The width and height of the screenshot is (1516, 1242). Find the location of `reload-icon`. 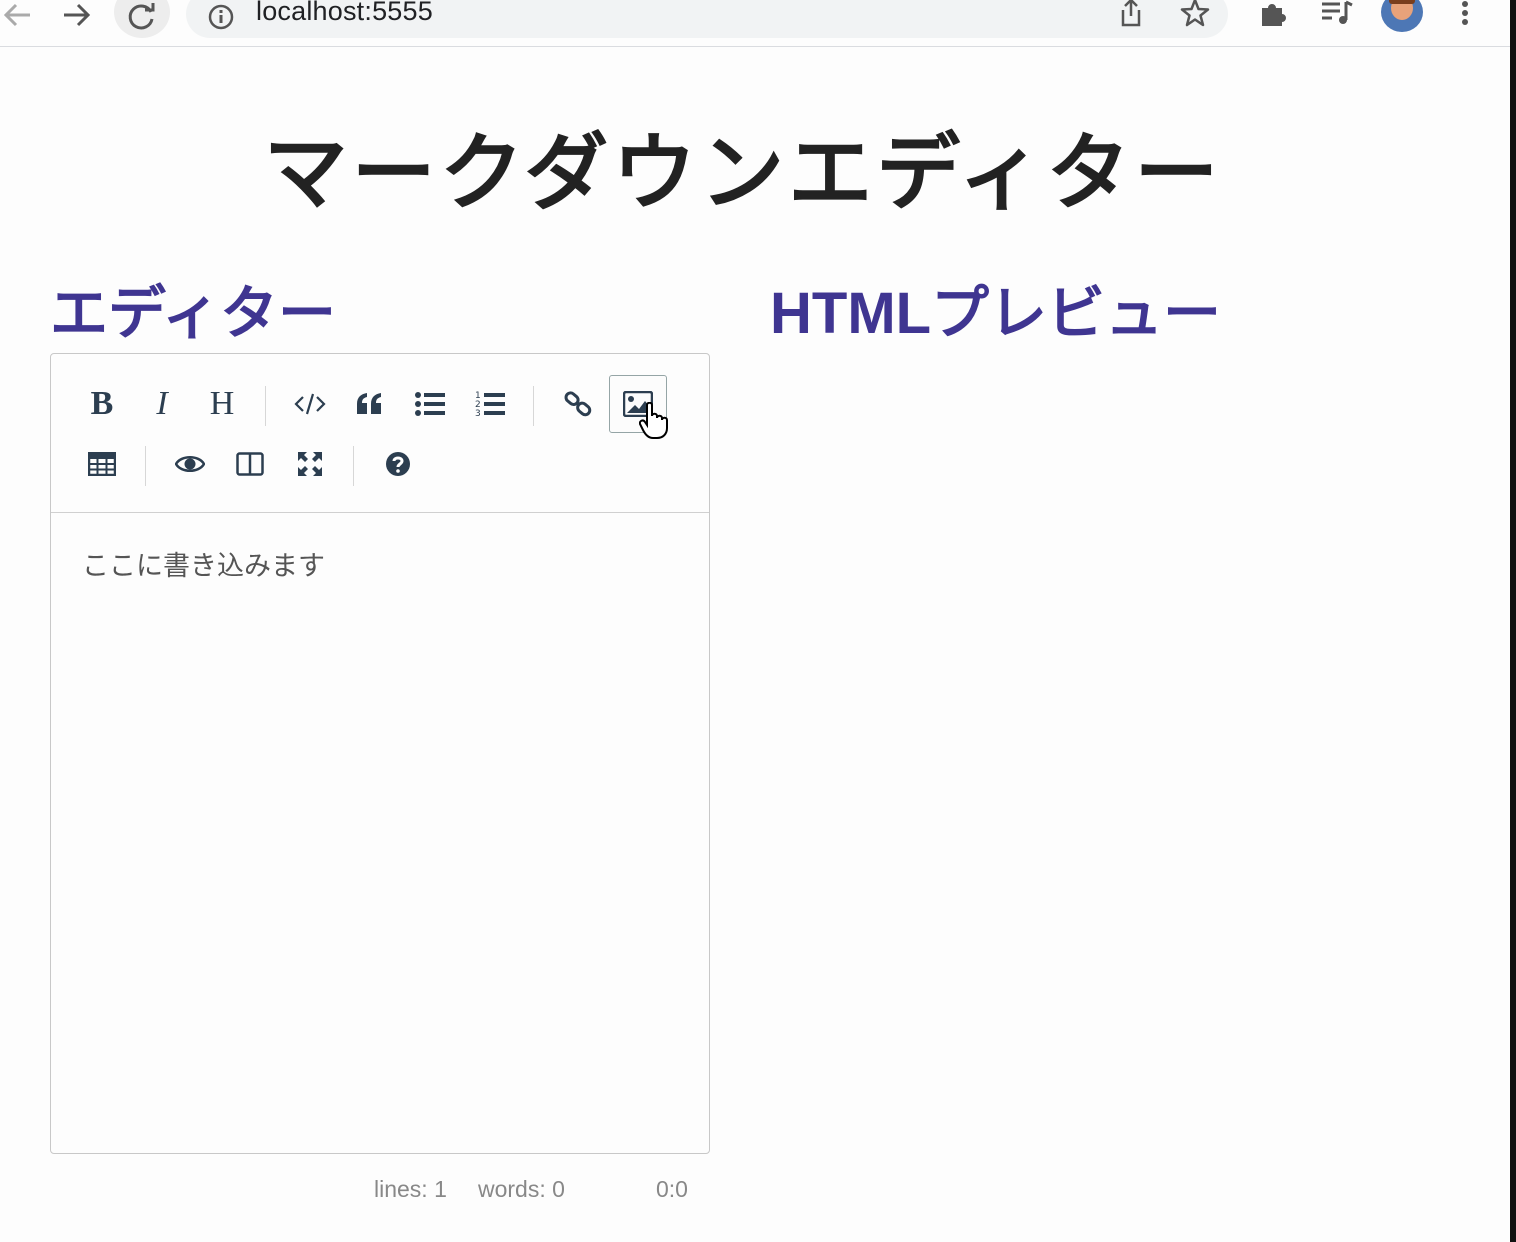

reload-icon is located at coordinates (141, 16).